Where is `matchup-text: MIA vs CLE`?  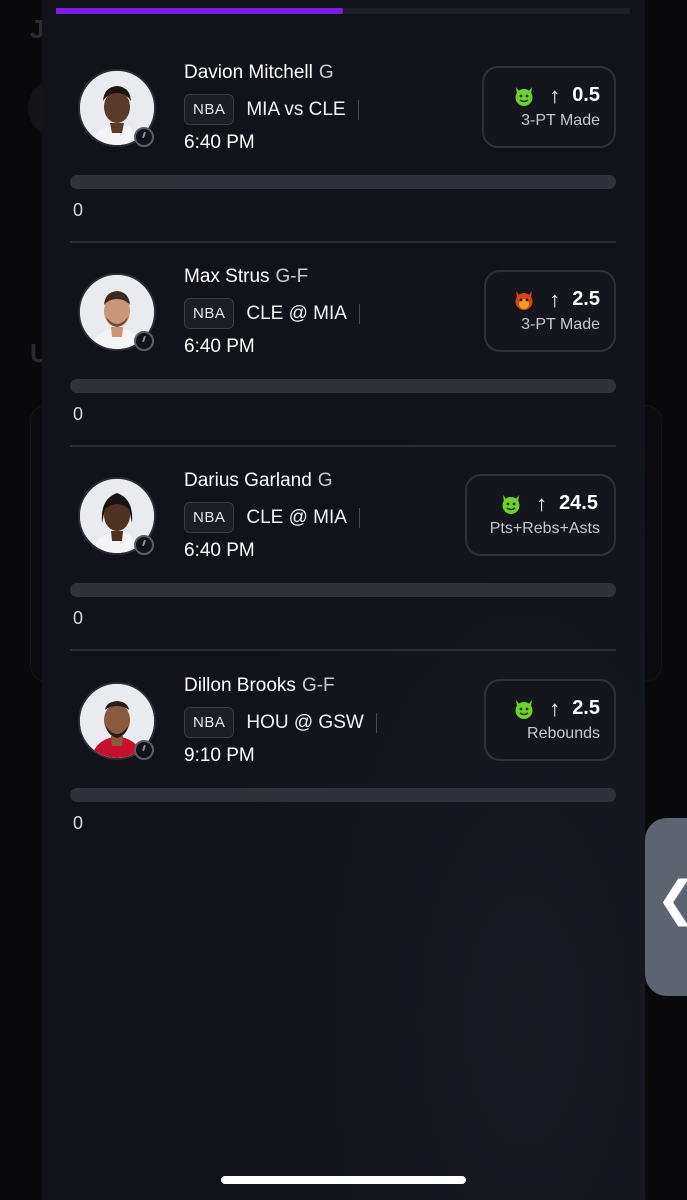 matchup-text: MIA vs CLE is located at coordinates (296, 109).